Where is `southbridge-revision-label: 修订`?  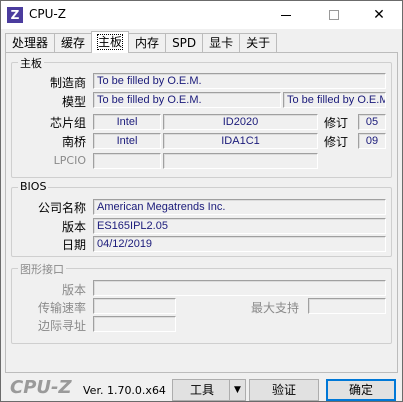 southbridge-revision-label: 修订 is located at coordinates (336, 142).